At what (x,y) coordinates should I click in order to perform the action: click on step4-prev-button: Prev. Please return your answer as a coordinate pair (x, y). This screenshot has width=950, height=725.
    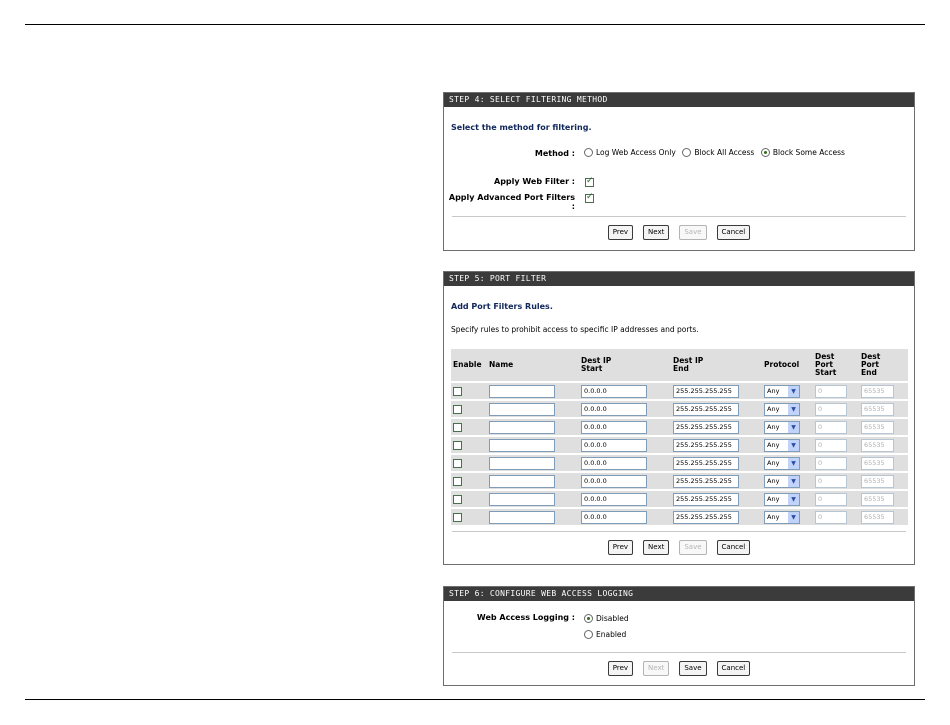
    Looking at the image, I should click on (620, 232).